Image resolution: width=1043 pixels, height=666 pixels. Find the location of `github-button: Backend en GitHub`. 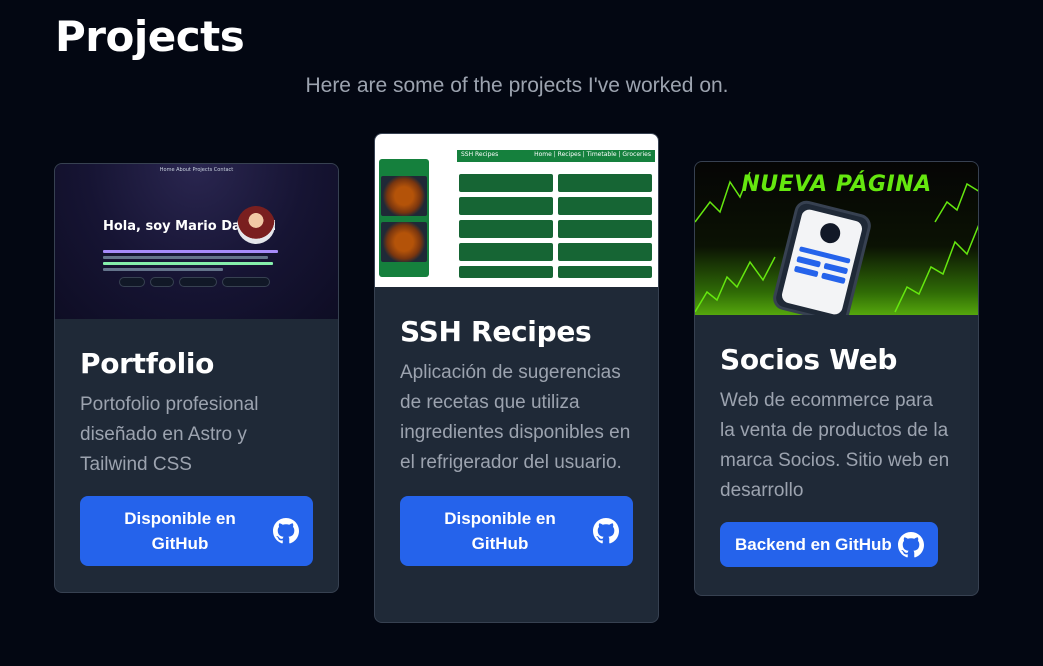

github-button: Backend en GitHub is located at coordinates (829, 544).